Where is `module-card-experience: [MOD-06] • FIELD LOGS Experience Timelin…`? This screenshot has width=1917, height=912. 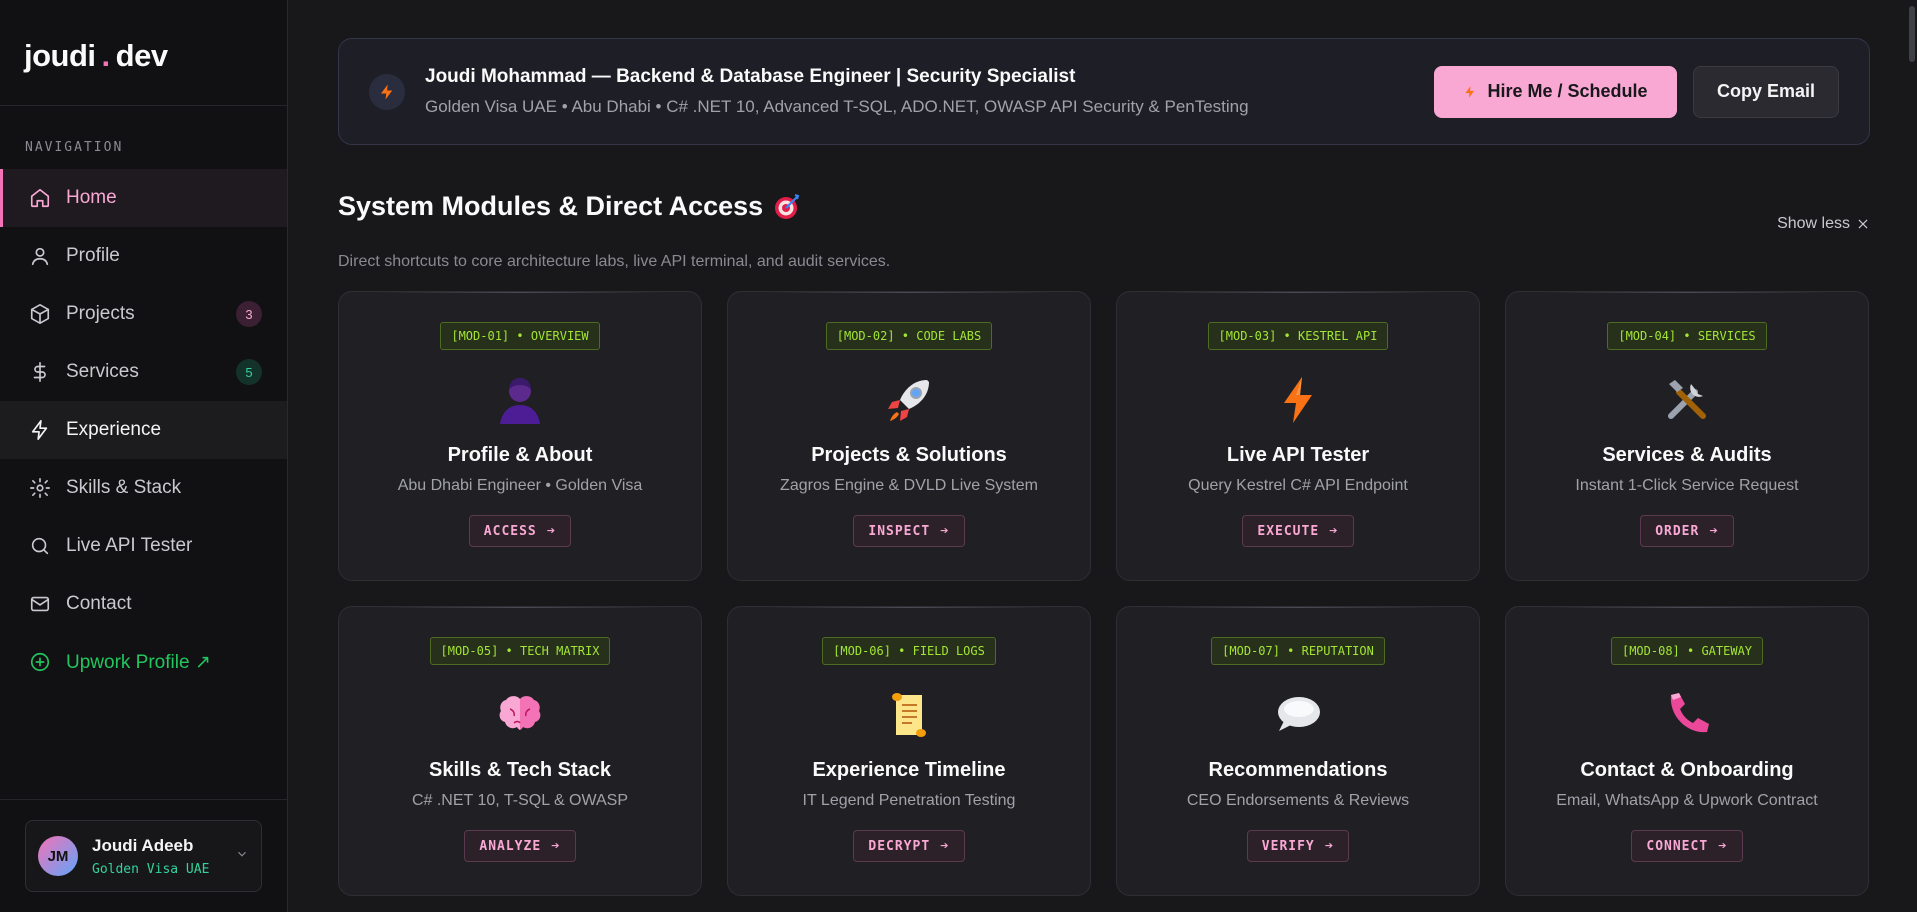
module-card-experience: [MOD-06] • FIELD LOGS Experience Timelin… is located at coordinates (909, 751).